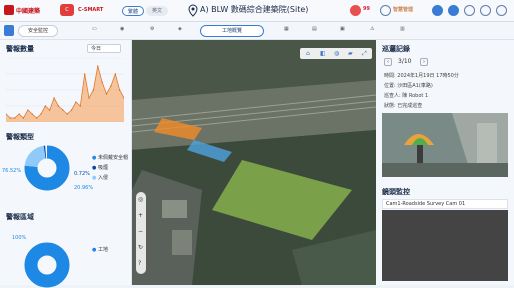 Image resolution: width=514 pixels, height=288 pixels. What do you see at coordinates (403, 10) in the screenshot?
I see `user-label: 智慧管理` at bounding box center [403, 10].